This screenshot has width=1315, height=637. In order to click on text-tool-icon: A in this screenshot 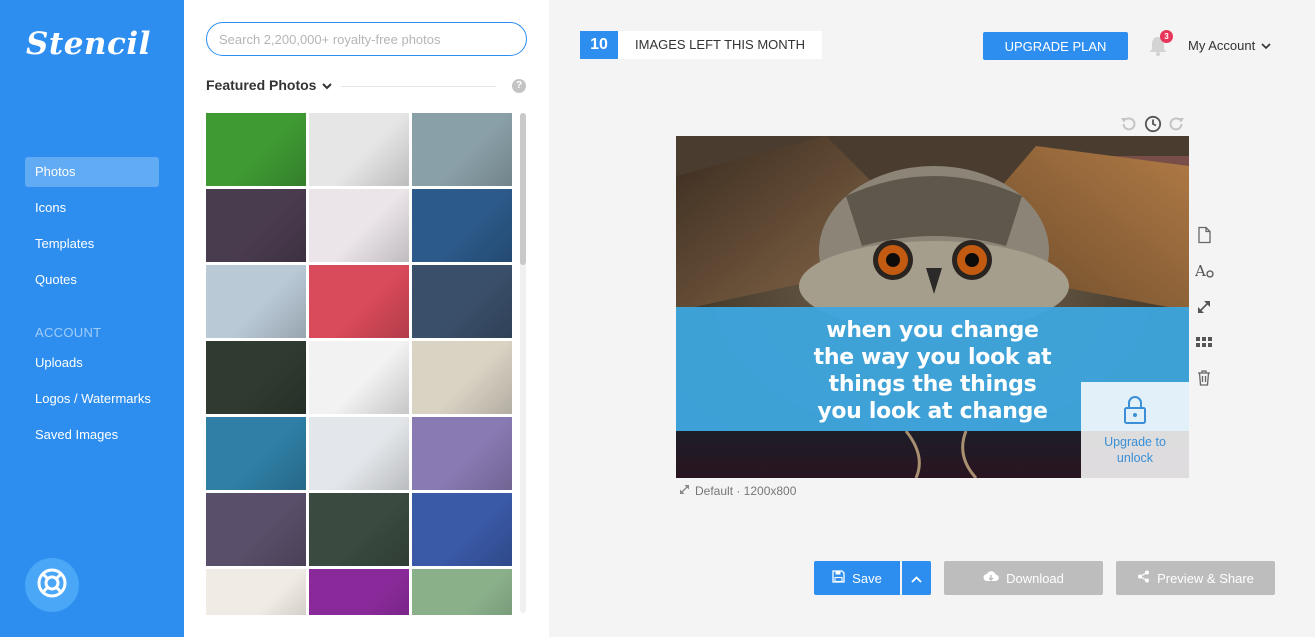, I will do `click(1204, 271)`.